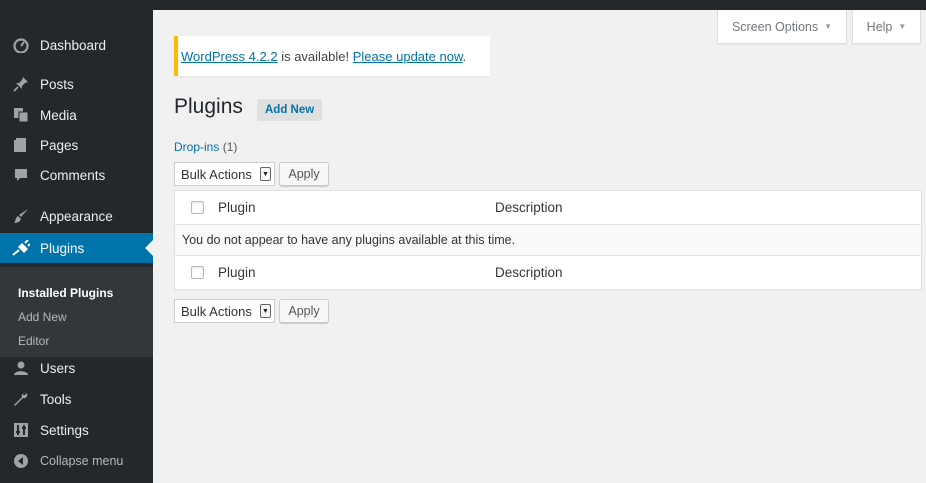 The height and width of the screenshot is (483, 926). What do you see at coordinates (56, 399) in the screenshot?
I see `menu-label-tools: Tools` at bounding box center [56, 399].